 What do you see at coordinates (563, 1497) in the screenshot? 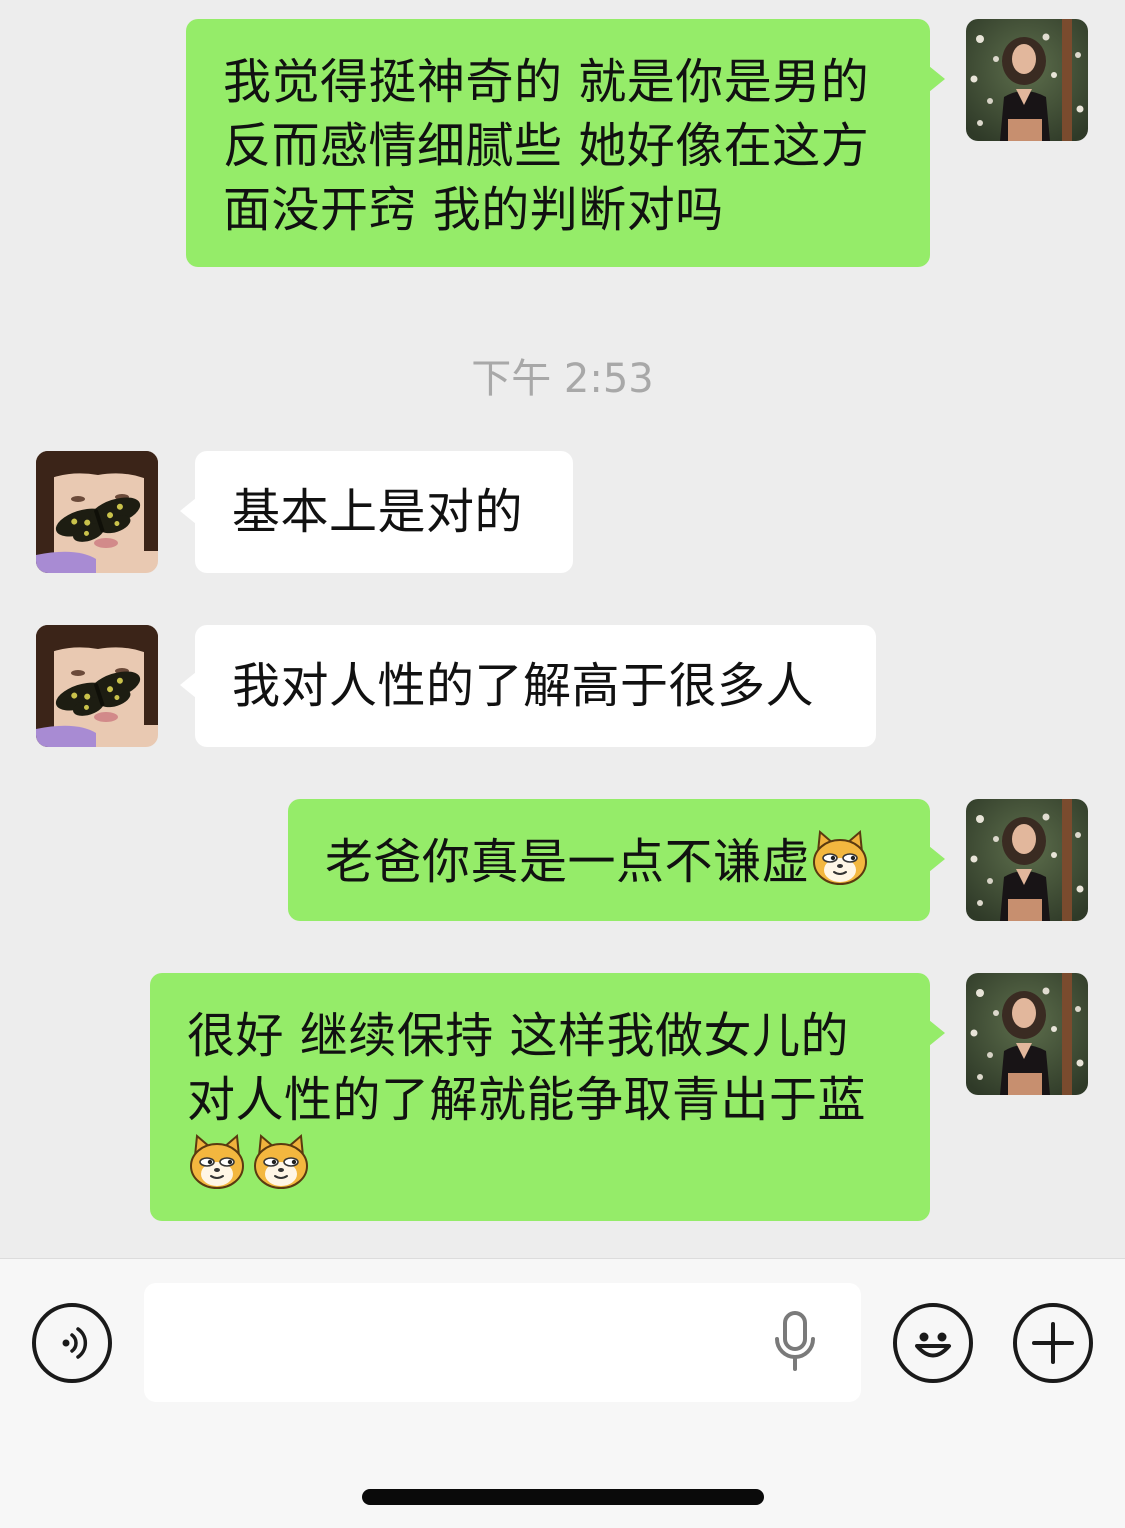
I see `home-indicator` at bounding box center [563, 1497].